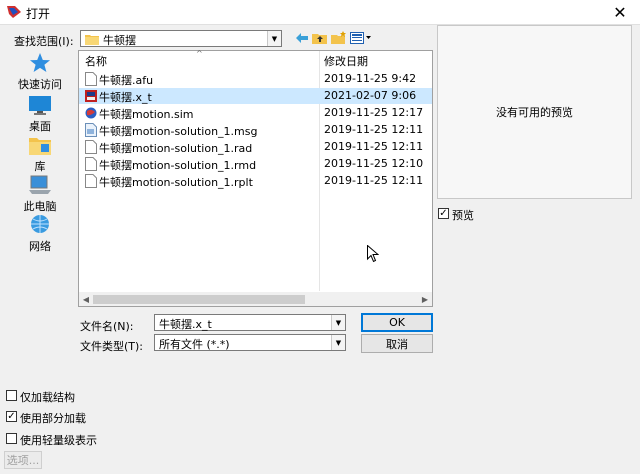 This screenshot has width=640, height=474. I want to click on back-arrow-icon, so click(302, 38).